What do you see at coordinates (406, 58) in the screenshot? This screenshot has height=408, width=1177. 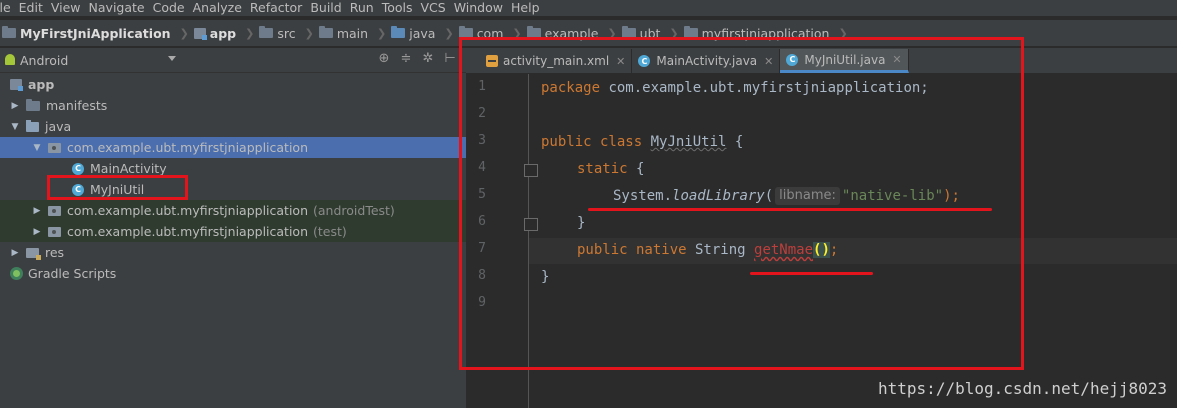 I see `collapse-icon: ≑` at bounding box center [406, 58].